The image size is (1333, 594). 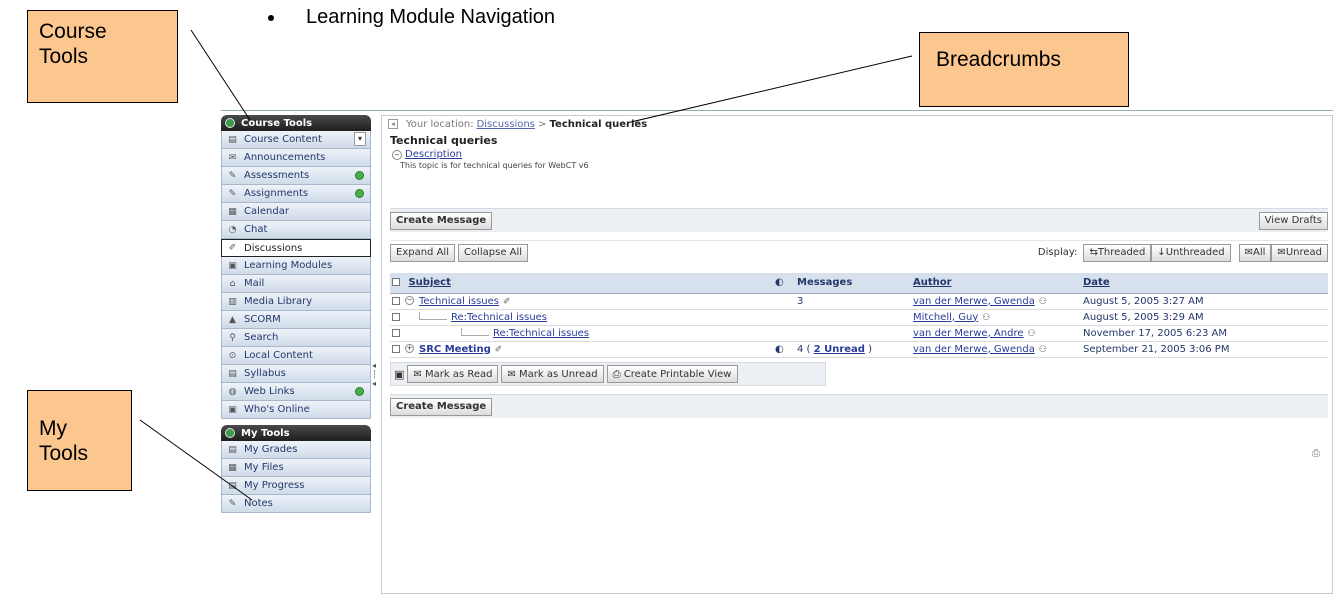 What do you see at coordinates (859, 220) in the screenshot?
I see `create-message-bar: Create Message View Drafts` at bounding box center [859, 220].